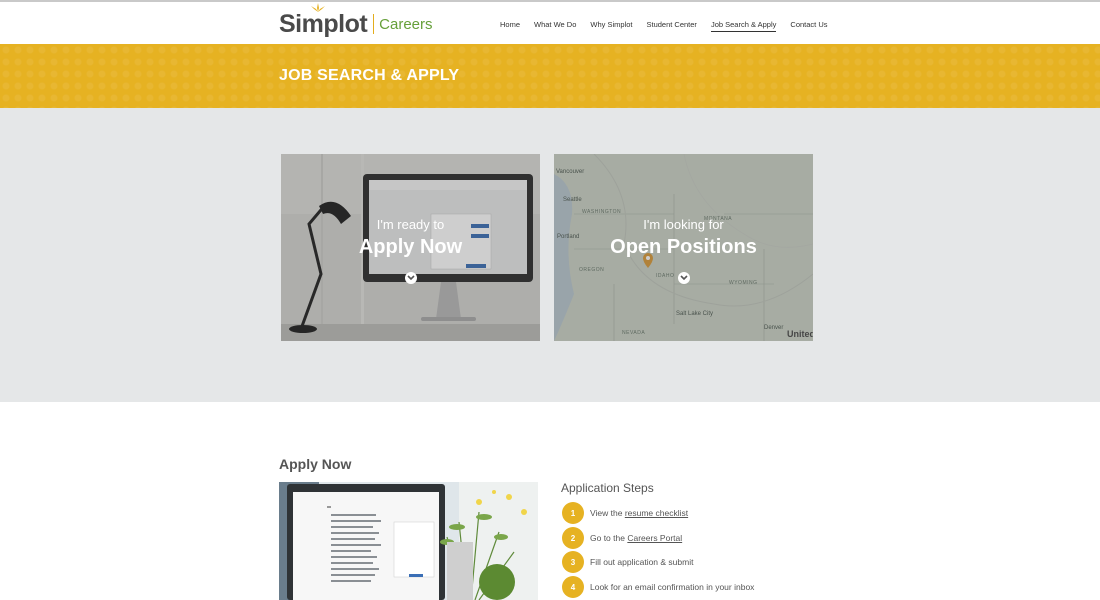 The width and height of the screenshot is (1100, 600). What do you see at coordinates (408, 541) in the screenshot?
I see `laptop-plant-photo` at bounding box center [408, 541].